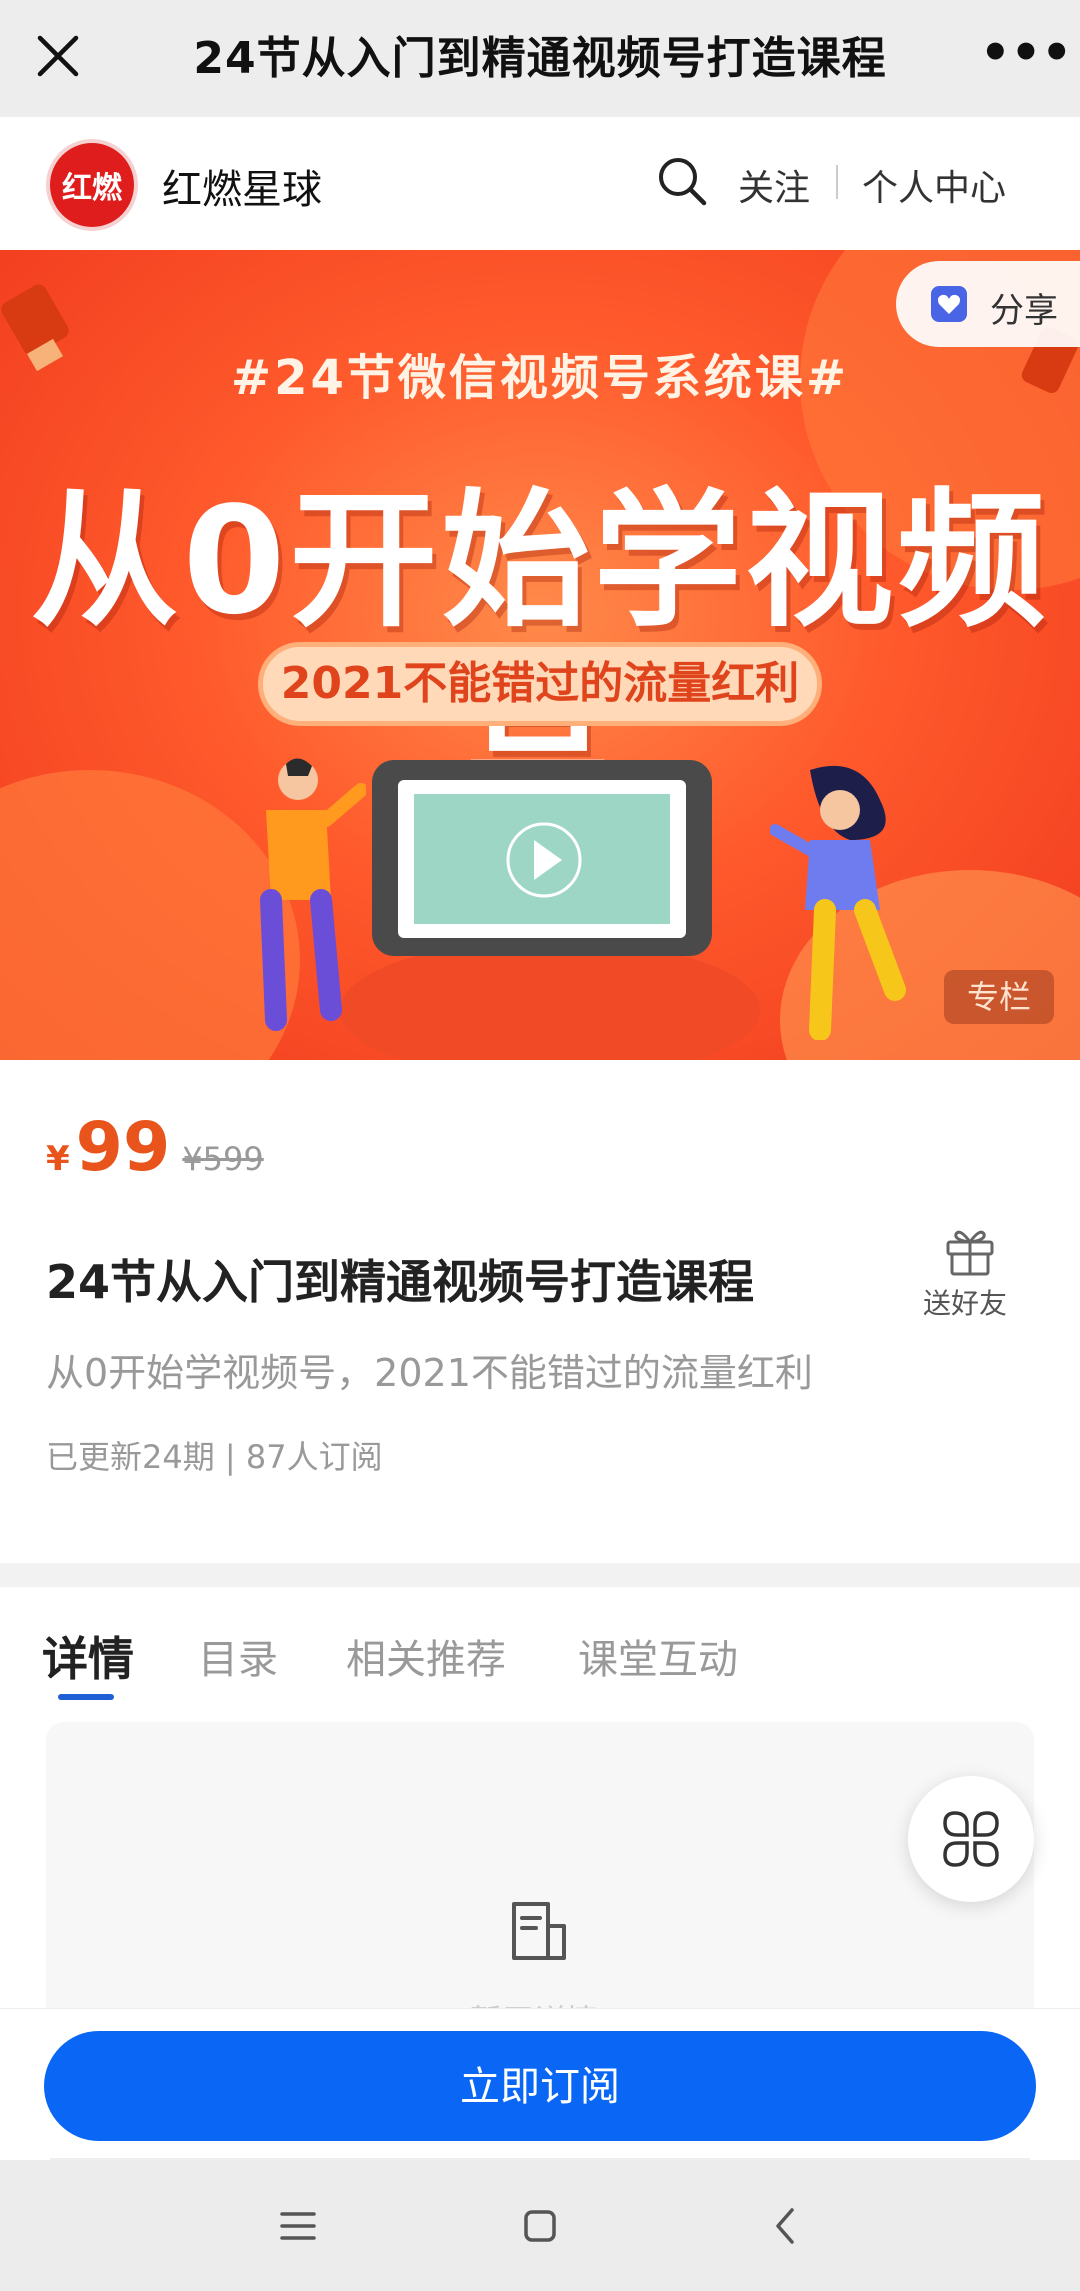 This screenshot has height=2291, width=1080. What do you see at coordinates (837, 182) in the screenshot?
I see `header-divider` at bounding box center [837, 182].